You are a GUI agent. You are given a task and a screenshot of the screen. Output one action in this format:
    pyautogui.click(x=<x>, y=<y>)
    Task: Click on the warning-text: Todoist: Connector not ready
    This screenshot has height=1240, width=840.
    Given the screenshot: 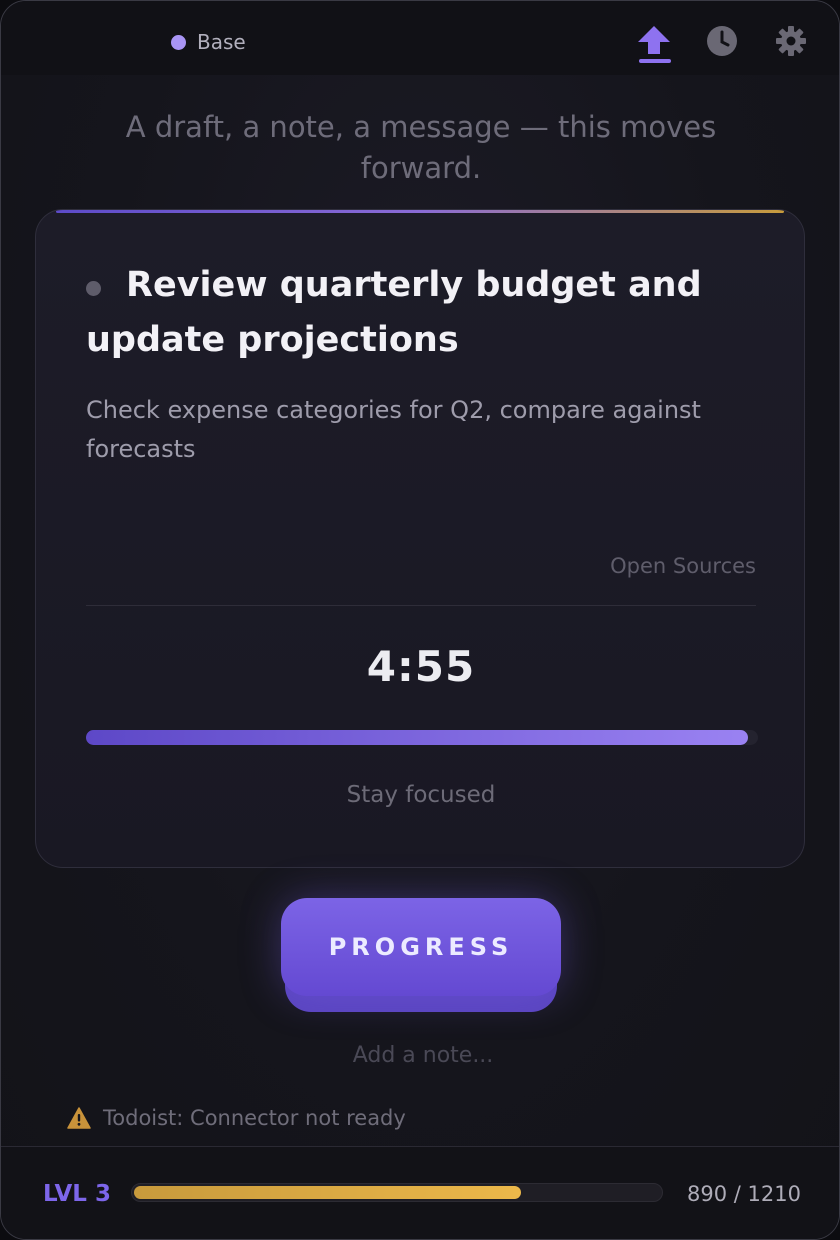 What is the action you would take?
    pyautogui.click(x=254, y=1118)
    